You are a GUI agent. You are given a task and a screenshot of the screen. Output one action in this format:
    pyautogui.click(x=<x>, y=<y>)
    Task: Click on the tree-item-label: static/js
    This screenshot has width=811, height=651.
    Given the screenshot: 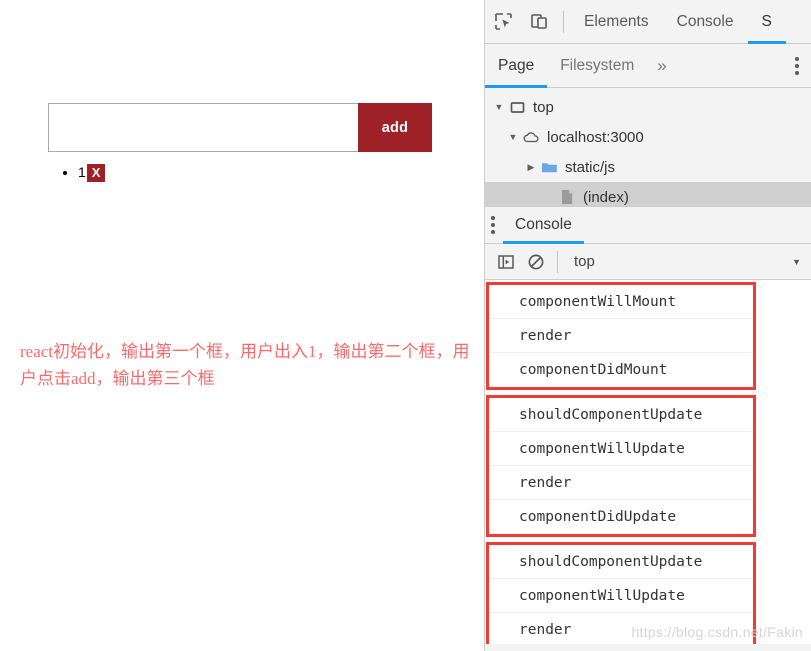 What is the action you would take?
    pyautogui.click(x=590, y=167)
    